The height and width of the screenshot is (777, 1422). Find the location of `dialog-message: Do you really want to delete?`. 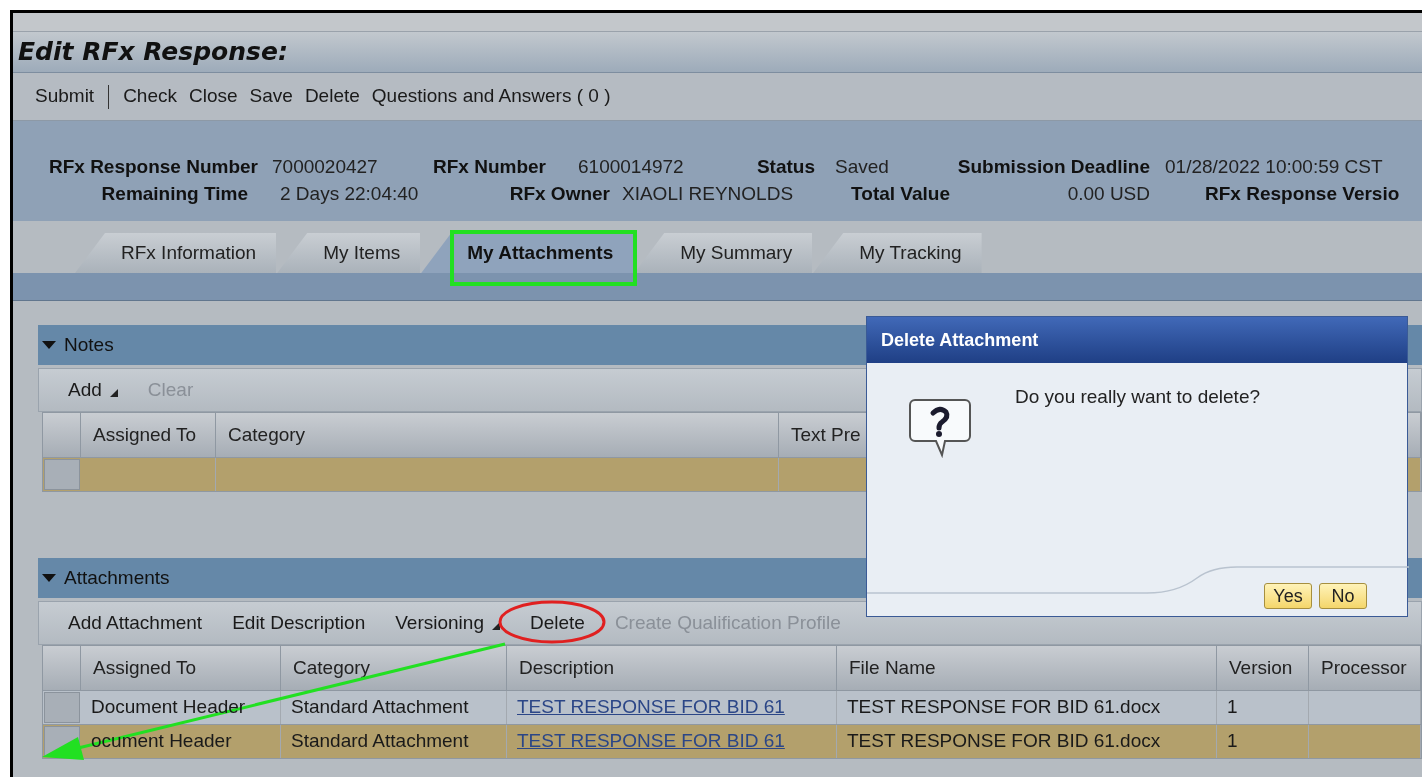

dialog-message: Do you really want to delete? is located at coordinates (1138, 397).